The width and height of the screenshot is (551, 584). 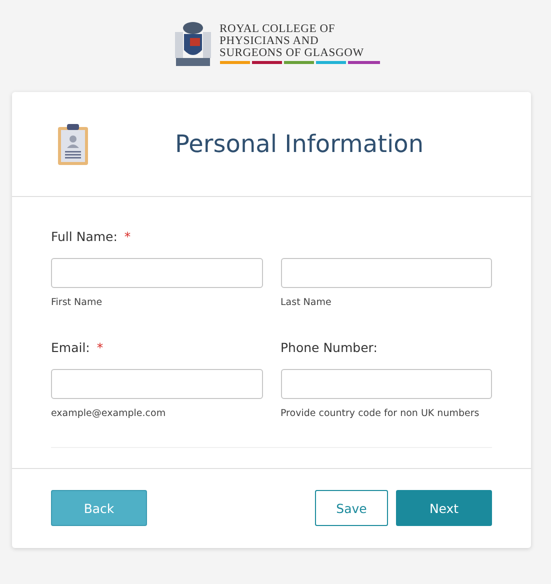 I want to click on field-hint: First Name, so click(x=77, y=302).